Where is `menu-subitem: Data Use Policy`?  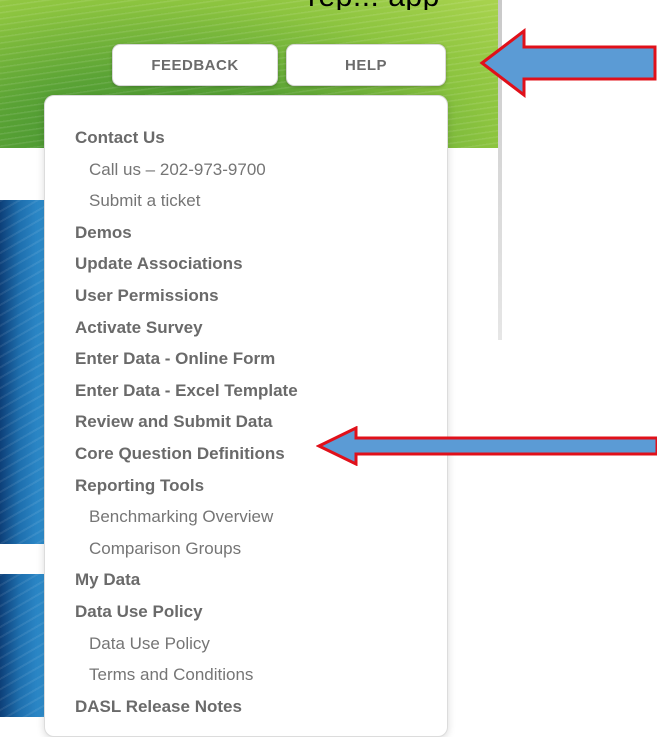
menu-subitem: Data Use Policy is located at coordinates (186, 644).